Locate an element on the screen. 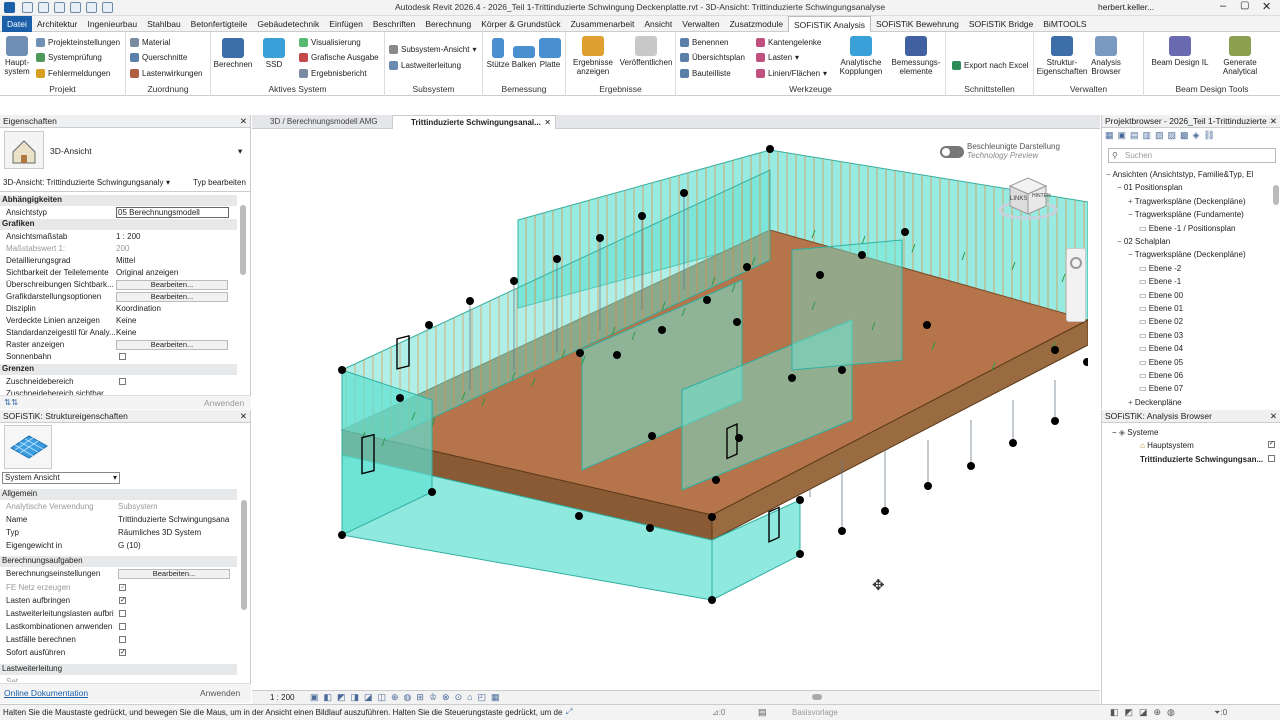 The height and width of the screenshot is (720, 1280). sun-path-checkbox is located at coordinates (122, 356).